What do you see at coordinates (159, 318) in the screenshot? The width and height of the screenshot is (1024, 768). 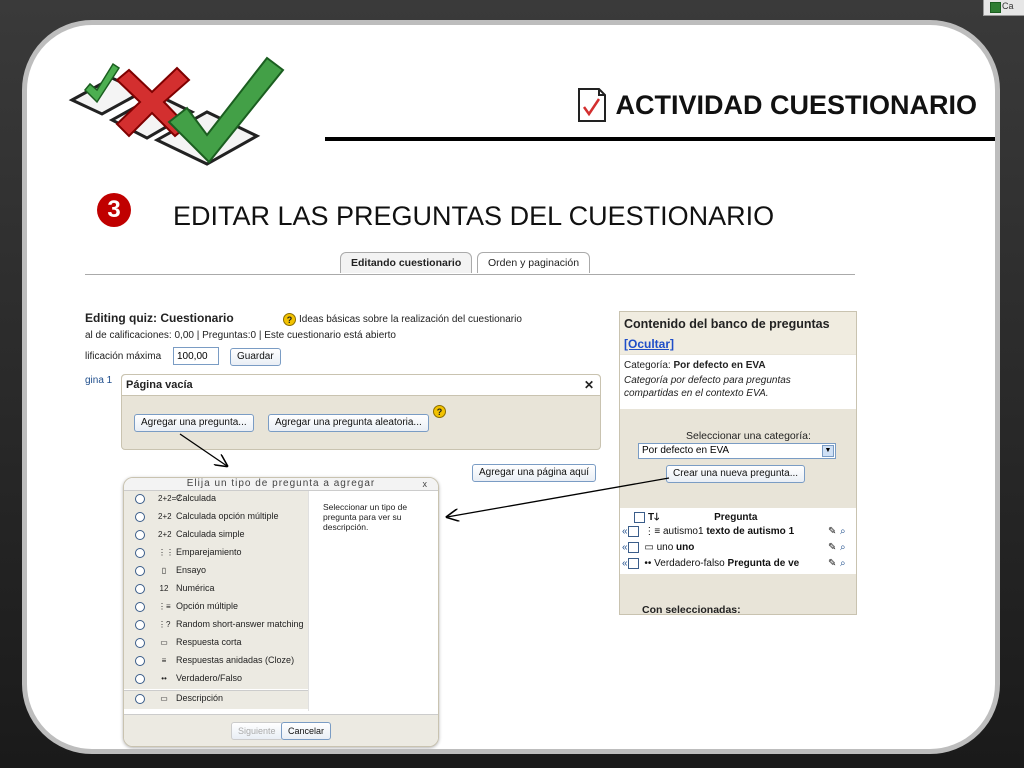 I see `quiz-heading: Editing quiz: Cuestionario` at bounding box center [159, 318].